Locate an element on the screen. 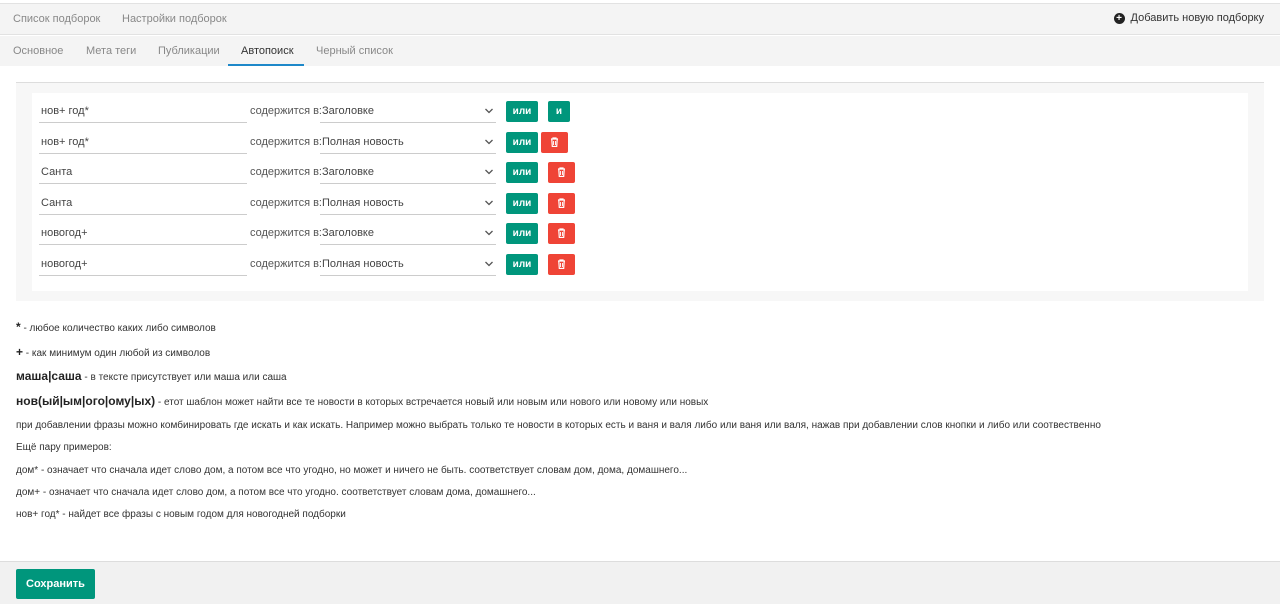 The height and width of the screenshot is (604, 1280). group-symbol: нов(ый|ым|ого|ому|ых) is located at coordinates (86, 401).